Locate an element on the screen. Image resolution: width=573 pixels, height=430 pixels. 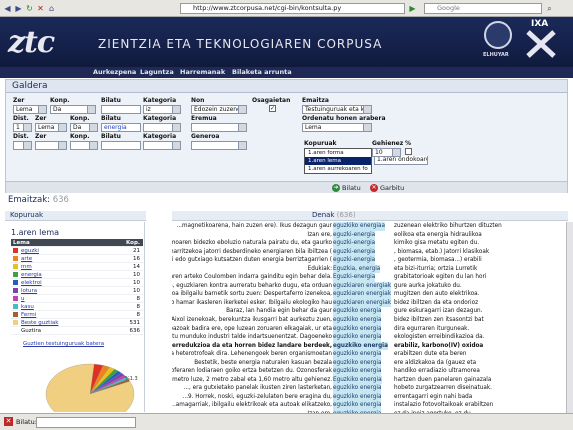
label-bilatu-3: Bilatu is located at coordinates (111, 136).